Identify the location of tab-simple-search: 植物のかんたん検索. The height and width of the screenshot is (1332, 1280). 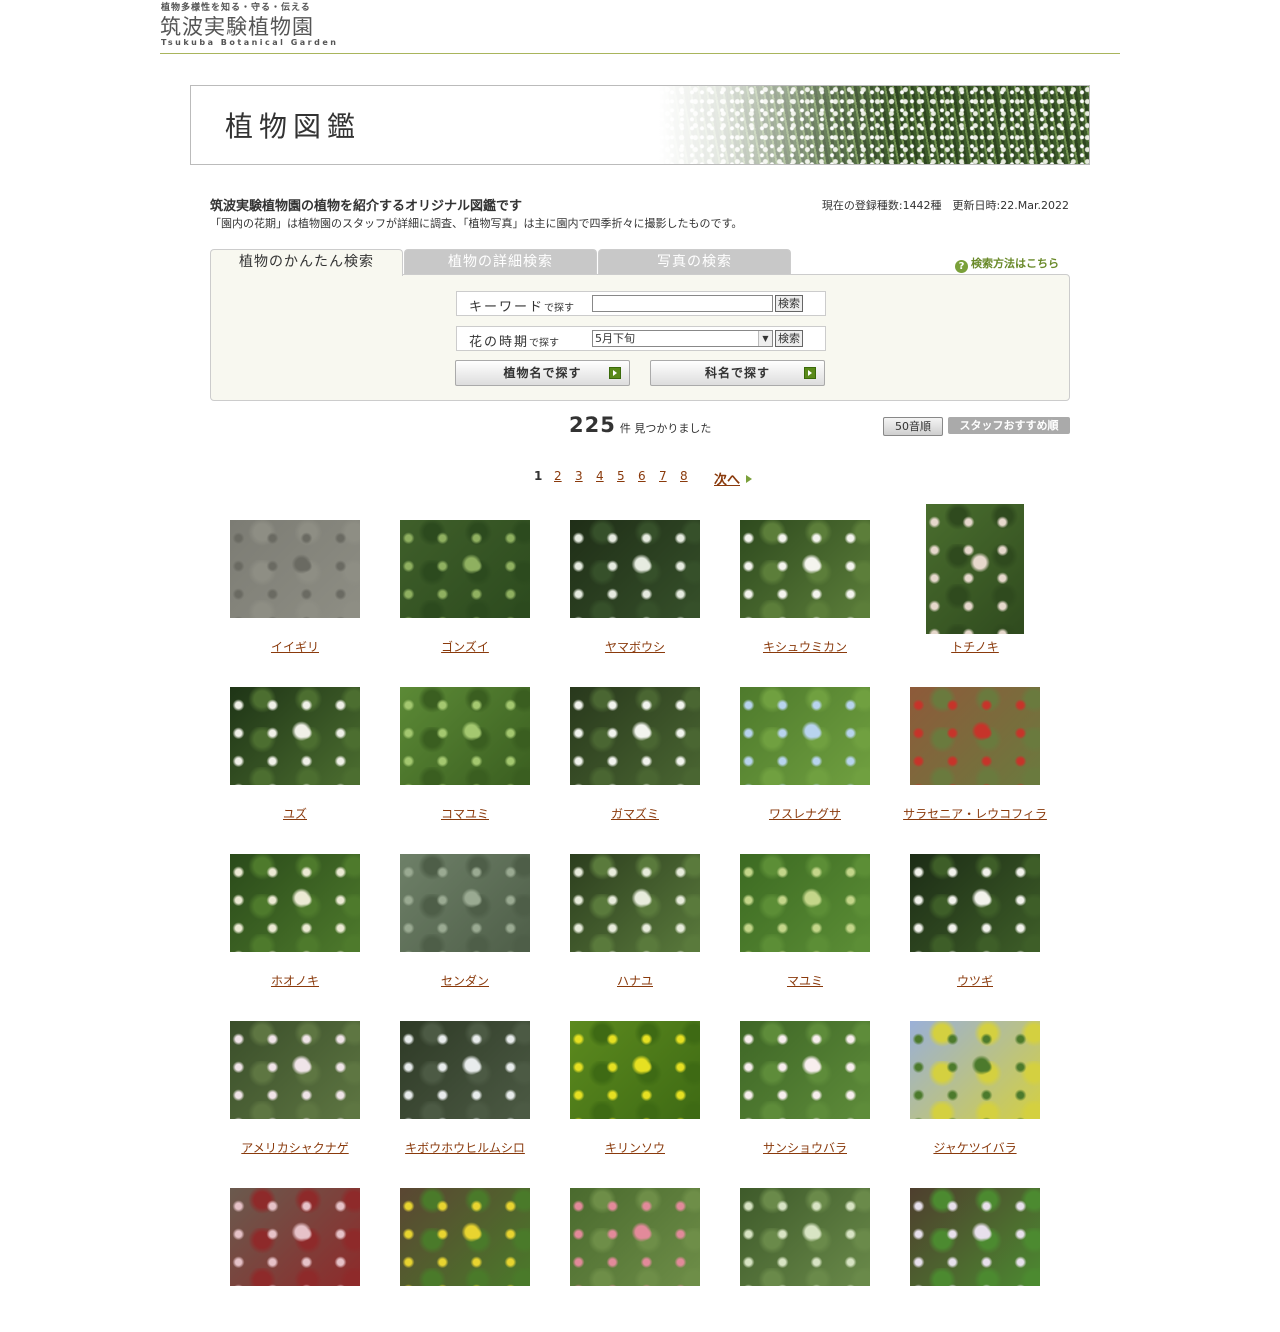
(306, 262).